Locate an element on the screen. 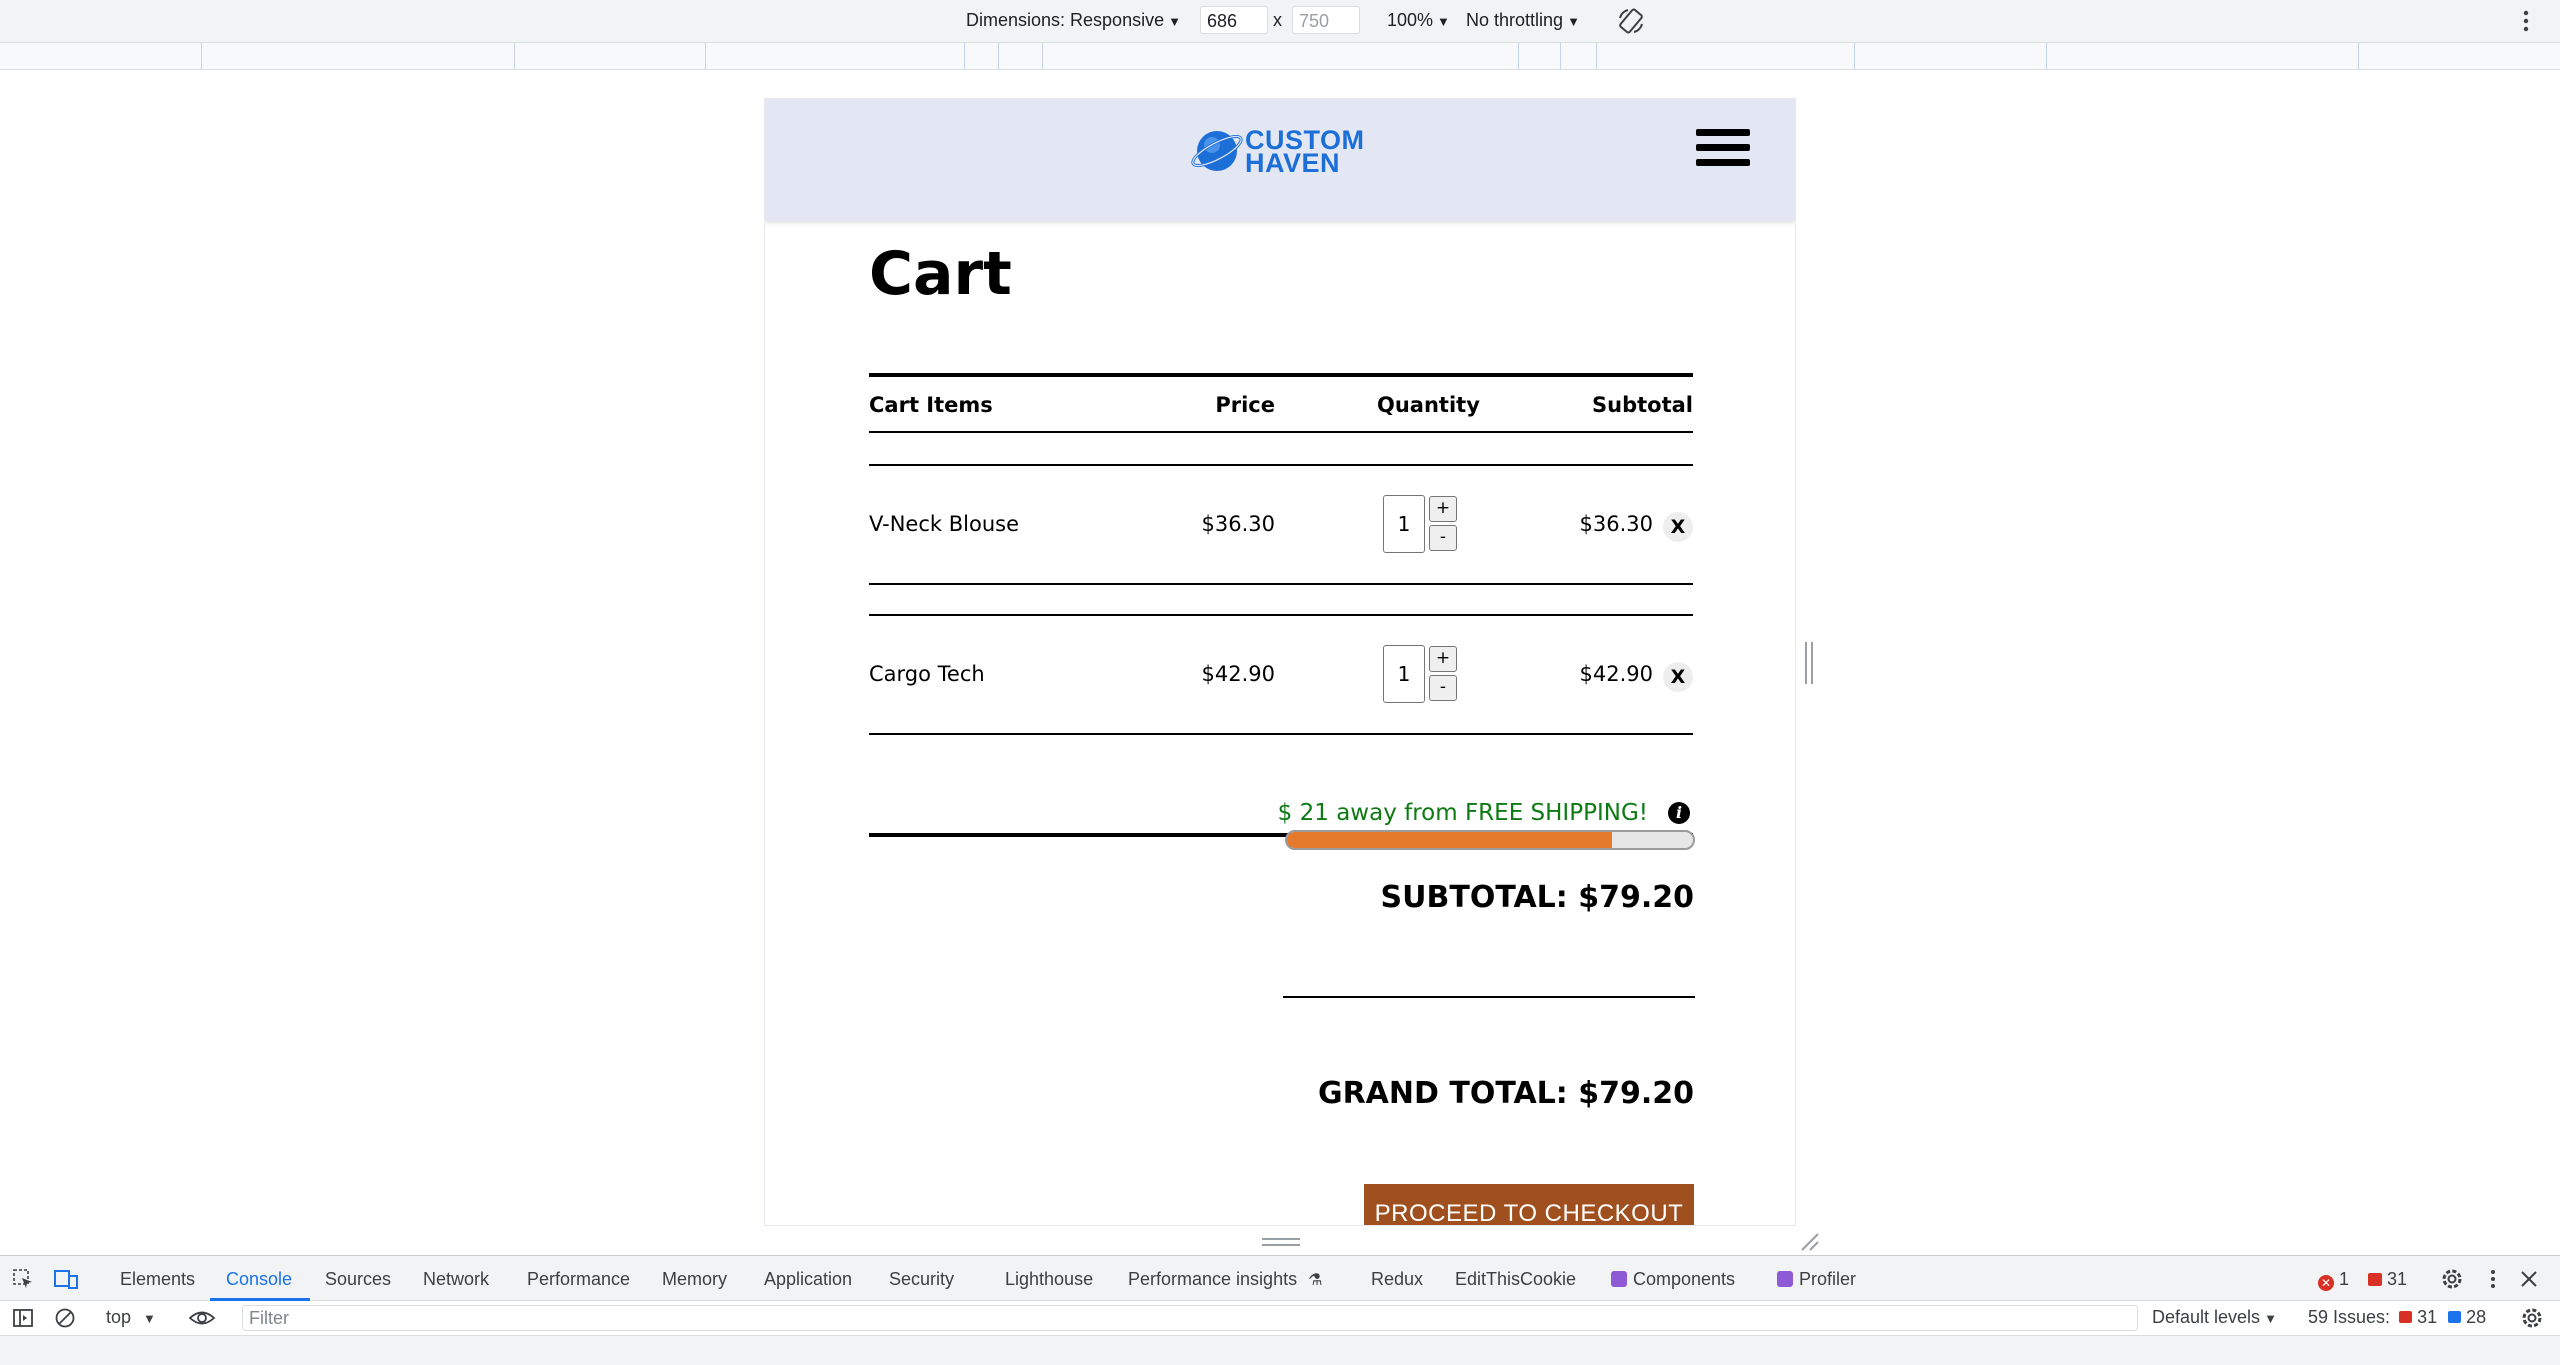 The image size is (2560, 1365). context-selector: top ▼ is located at coordinates (131, 1317).